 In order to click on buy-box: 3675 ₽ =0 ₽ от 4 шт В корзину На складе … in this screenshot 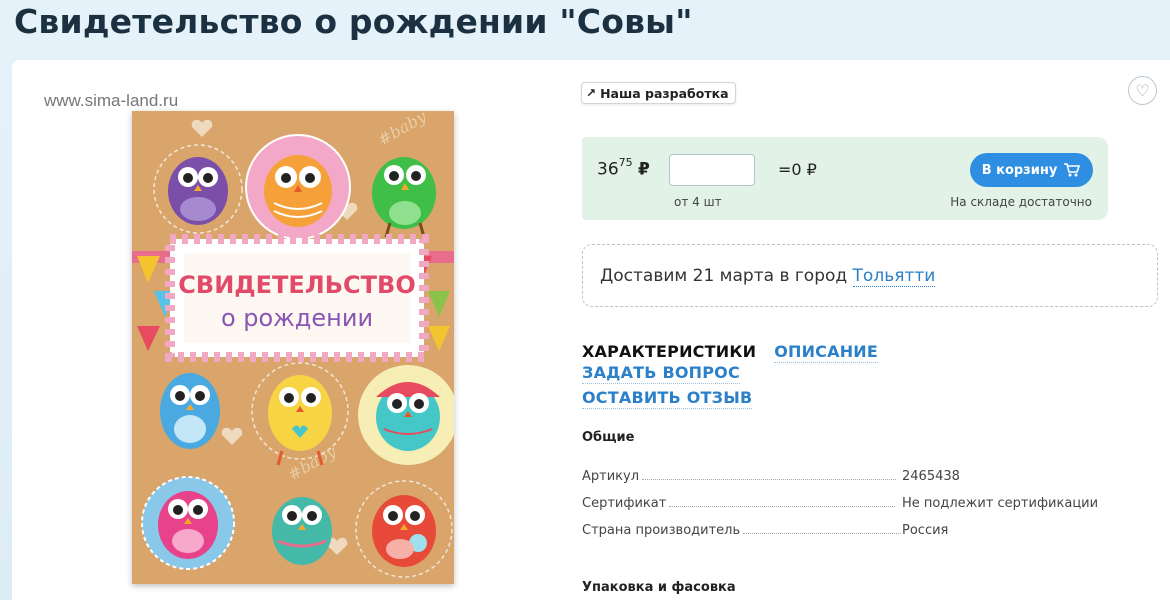, I will do `click(845, 178)`.